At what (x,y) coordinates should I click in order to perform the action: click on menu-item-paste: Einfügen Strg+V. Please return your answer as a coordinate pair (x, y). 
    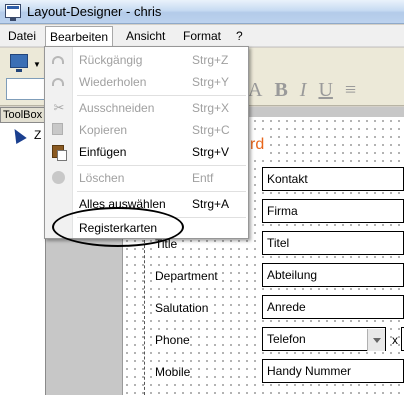
    Looking at the image, I should click on (146, 152).